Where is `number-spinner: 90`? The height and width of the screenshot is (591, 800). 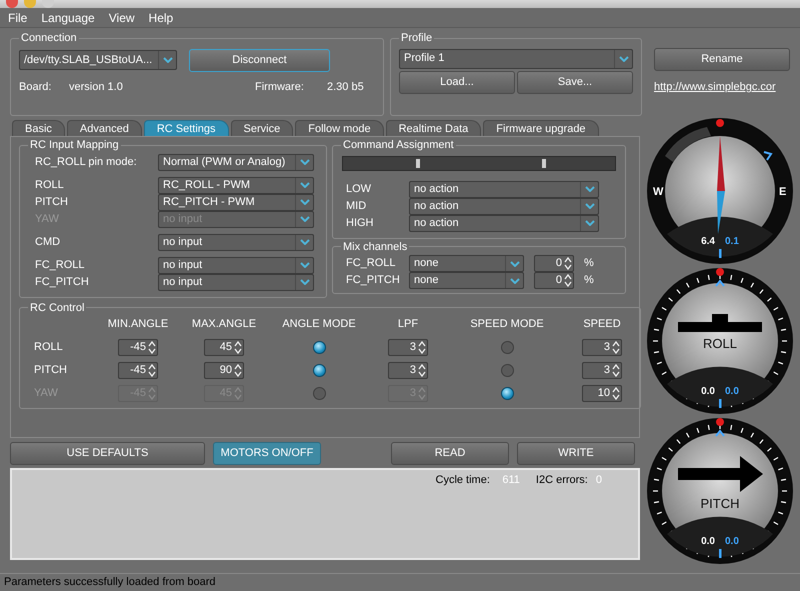 number-spinner: 90 is located at coordinates (224, 370).